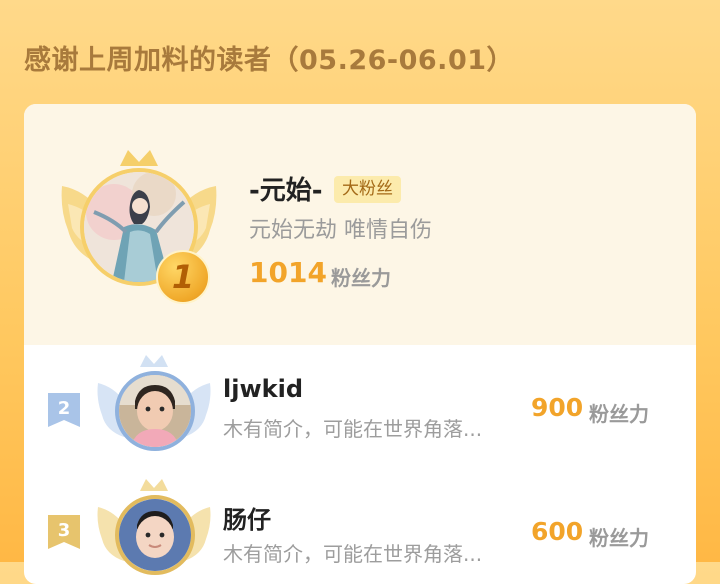  What do you see at coordinates (340, 230) in the screenshot?
I see `reader-bio: 元始无劫 唯情自伤` at bounding box center [340, 230].